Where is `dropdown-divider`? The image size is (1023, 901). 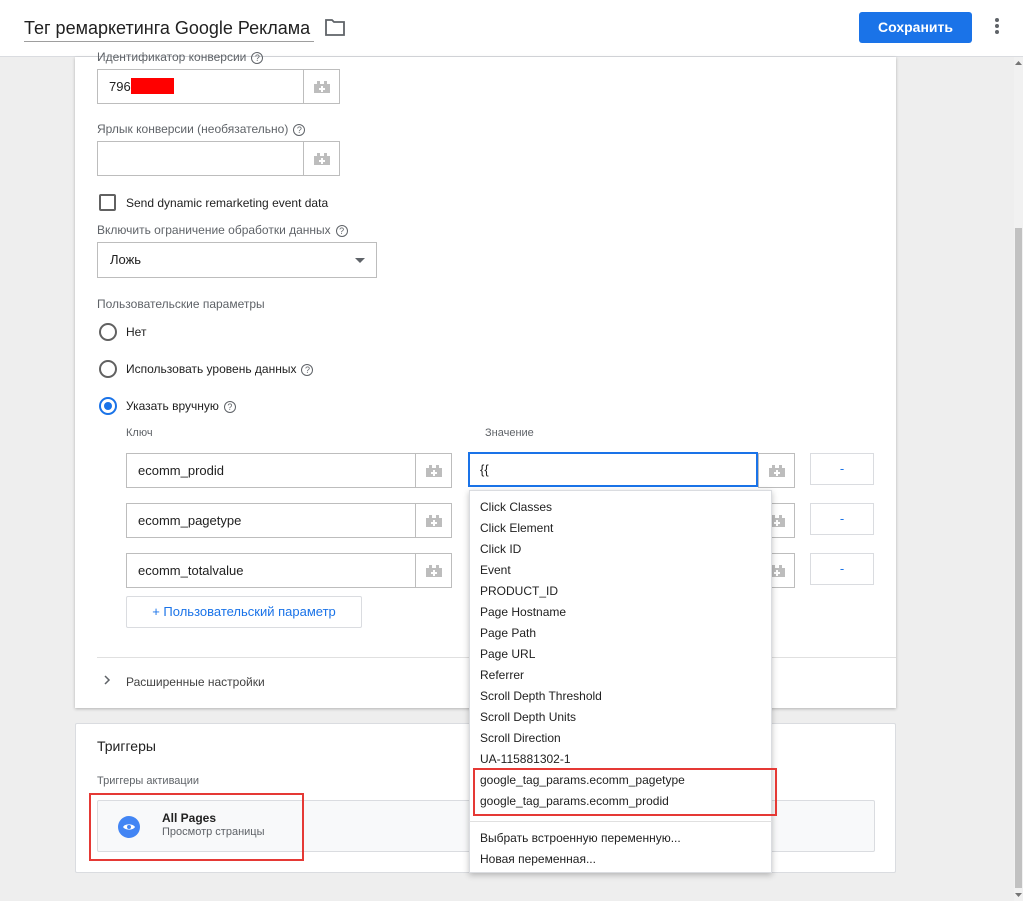
dropdown-divider is located at coordinates (620, 821).